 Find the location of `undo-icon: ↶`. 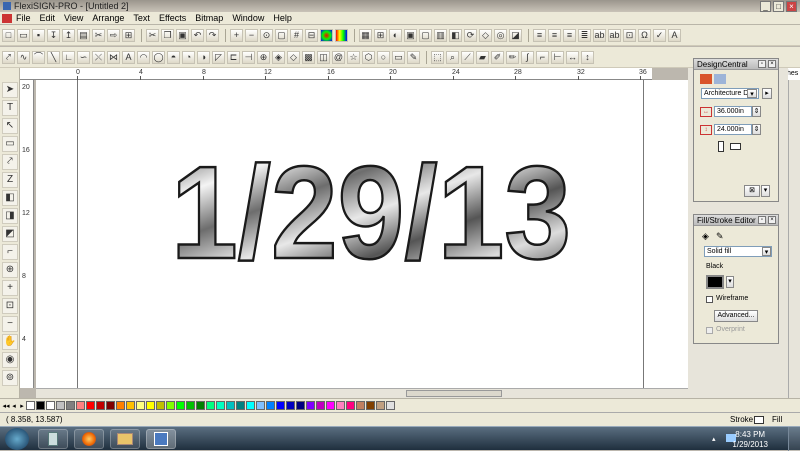

undo-icon: ↶ is located at coordinates (197, 35).